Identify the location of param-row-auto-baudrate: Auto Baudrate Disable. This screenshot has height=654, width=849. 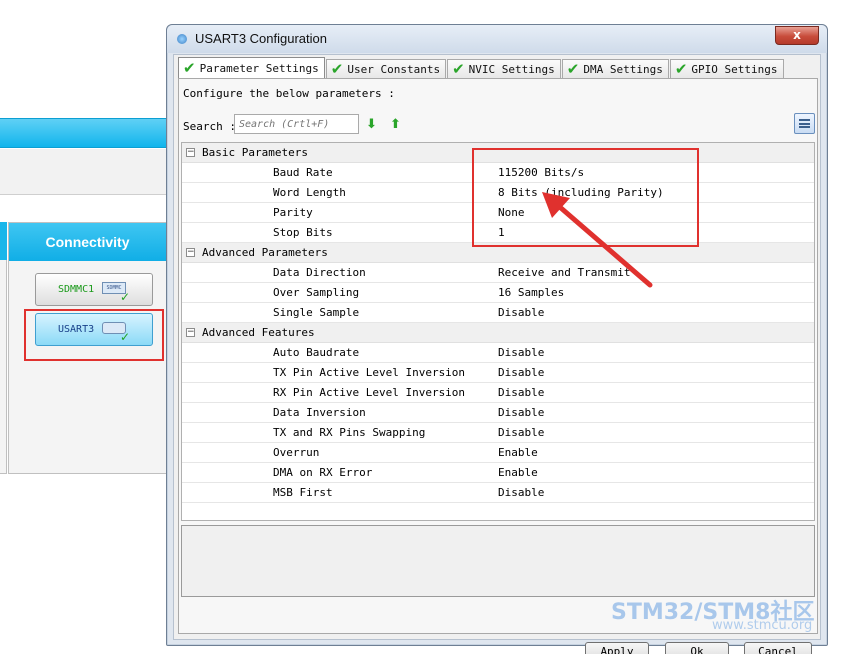
(498, 353).